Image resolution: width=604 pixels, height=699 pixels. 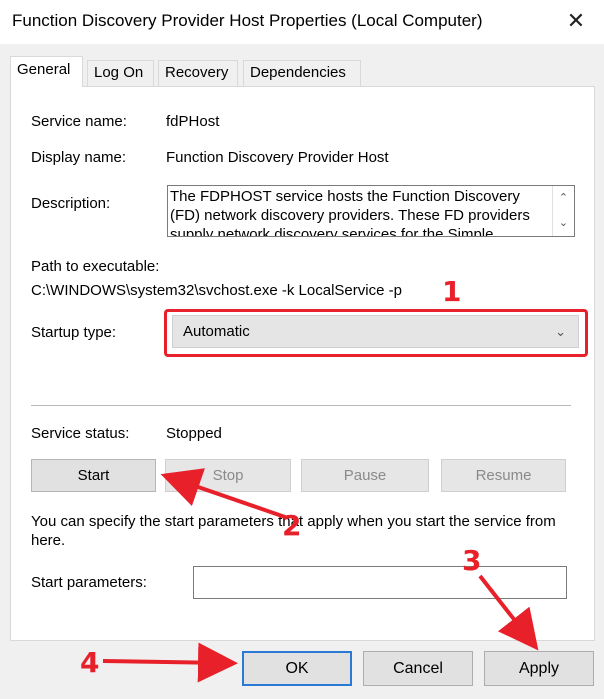 I want to click on annotation-marker-4: 4, so click(x=90, y=662).